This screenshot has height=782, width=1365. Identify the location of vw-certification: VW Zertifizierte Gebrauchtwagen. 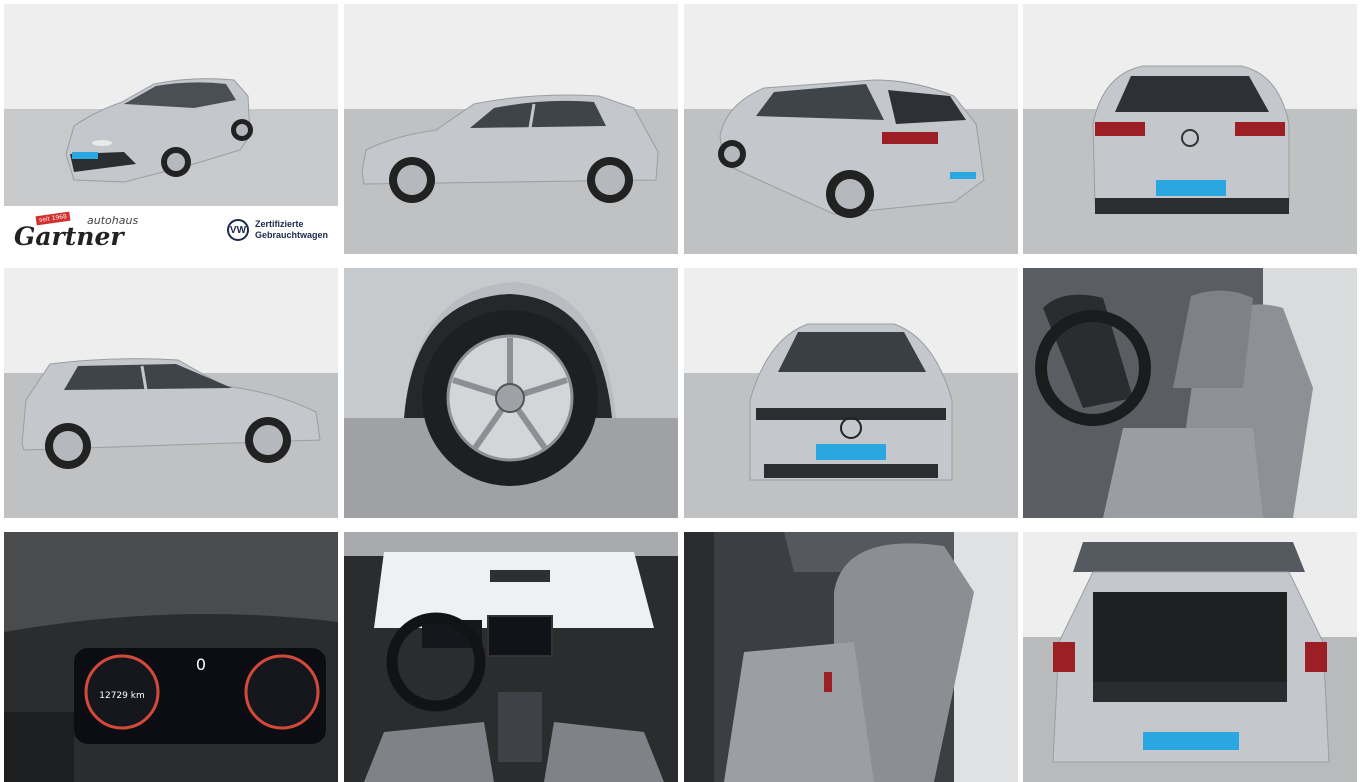
(277, 230).